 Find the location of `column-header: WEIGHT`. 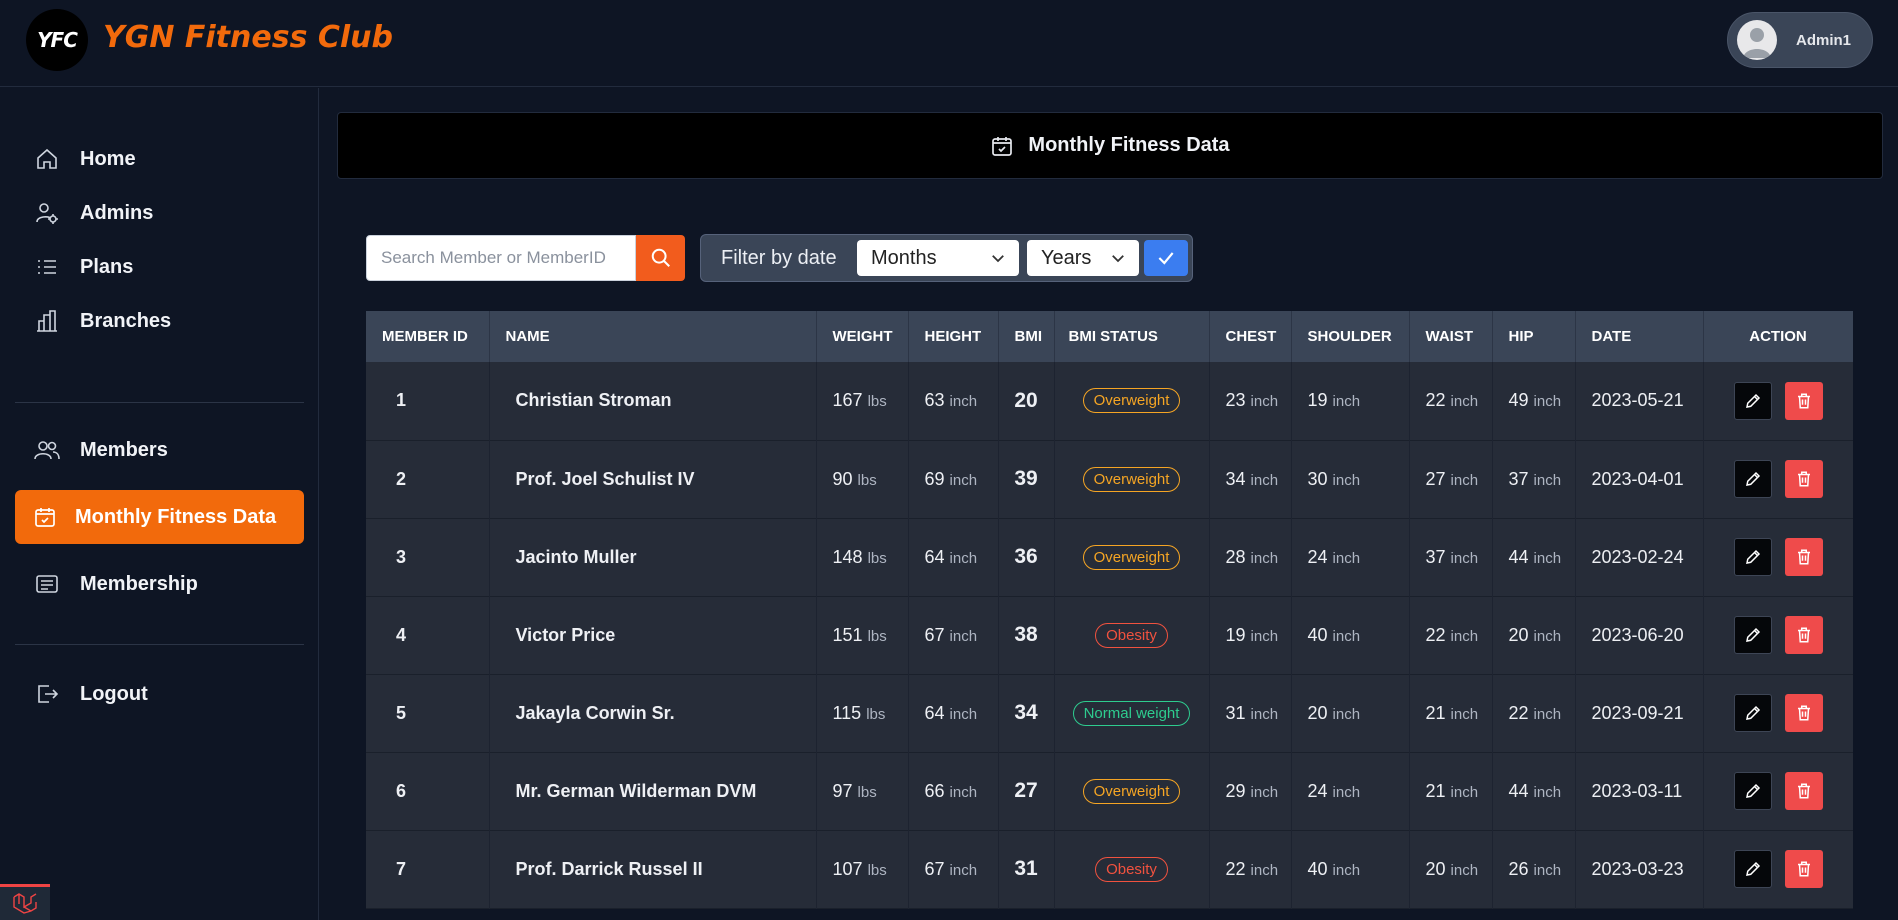

column-header: WEIGHT is located at coordinates (862, 336).